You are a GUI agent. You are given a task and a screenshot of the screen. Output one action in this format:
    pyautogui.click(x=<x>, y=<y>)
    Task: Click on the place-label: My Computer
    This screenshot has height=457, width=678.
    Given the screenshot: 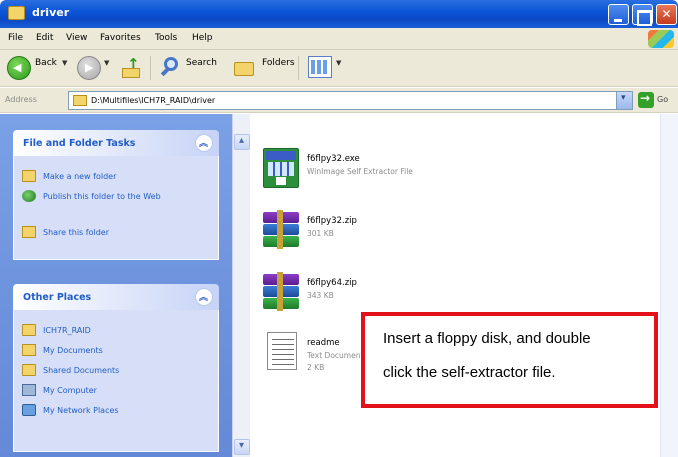 What is the action you would take?
    pyautogui.click(x=70, y=390)
    